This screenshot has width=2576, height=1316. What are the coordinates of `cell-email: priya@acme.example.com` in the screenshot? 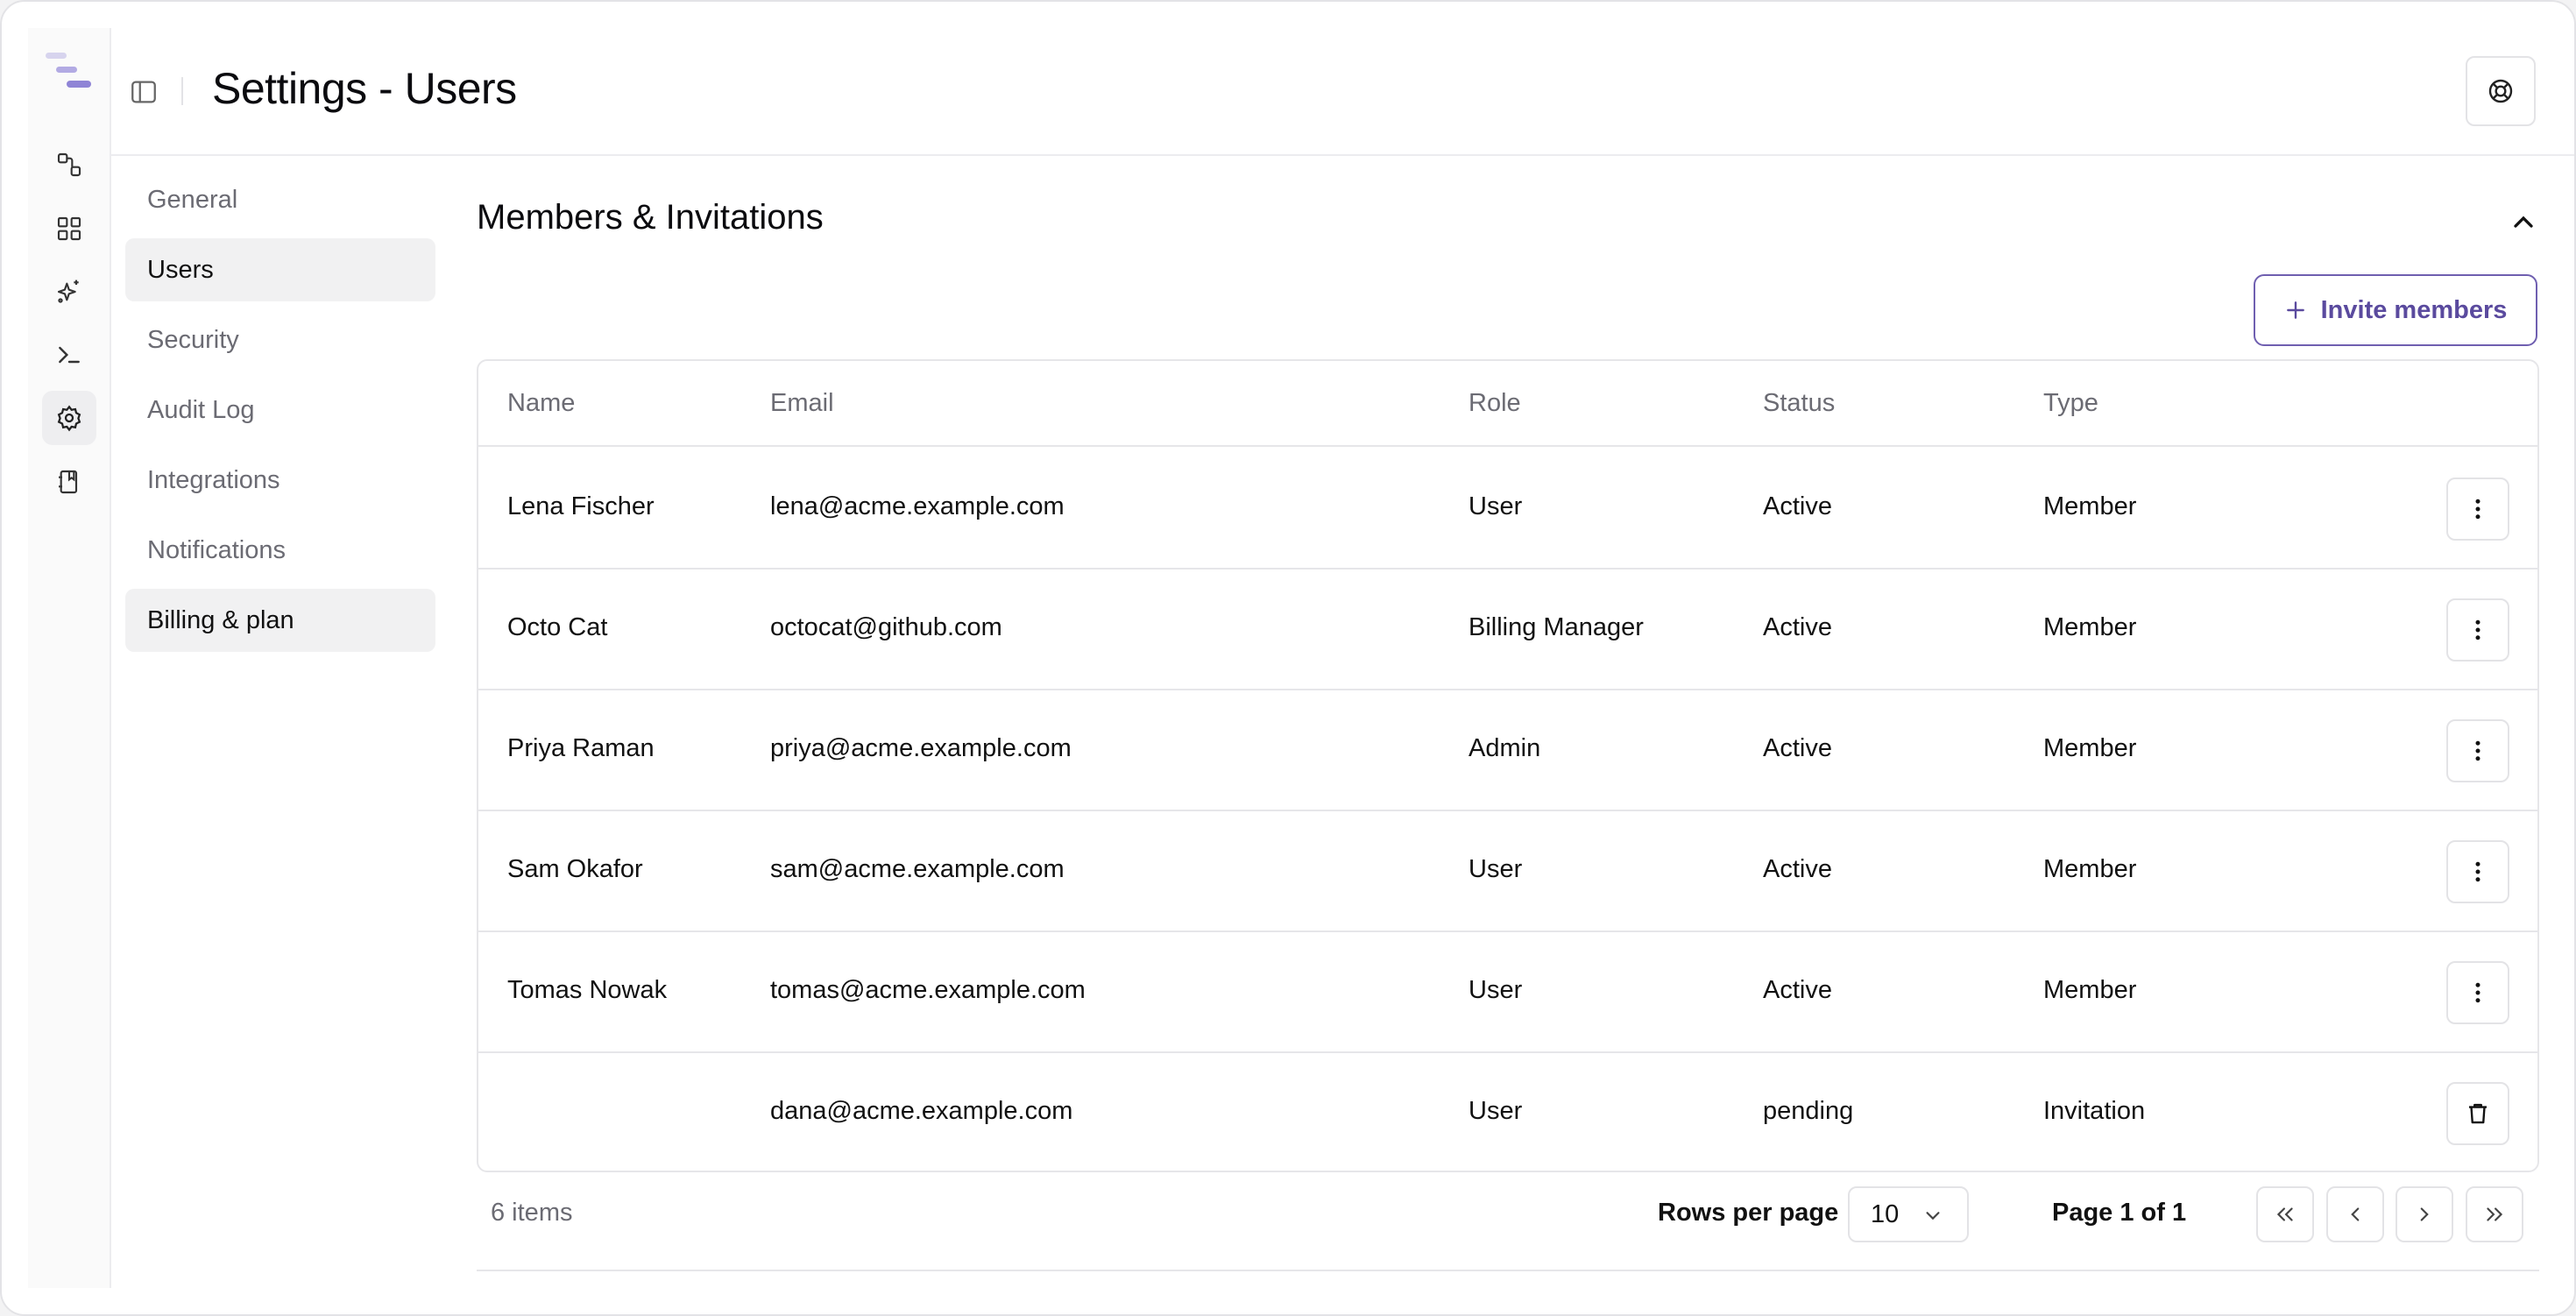 It's located at (921, 748).